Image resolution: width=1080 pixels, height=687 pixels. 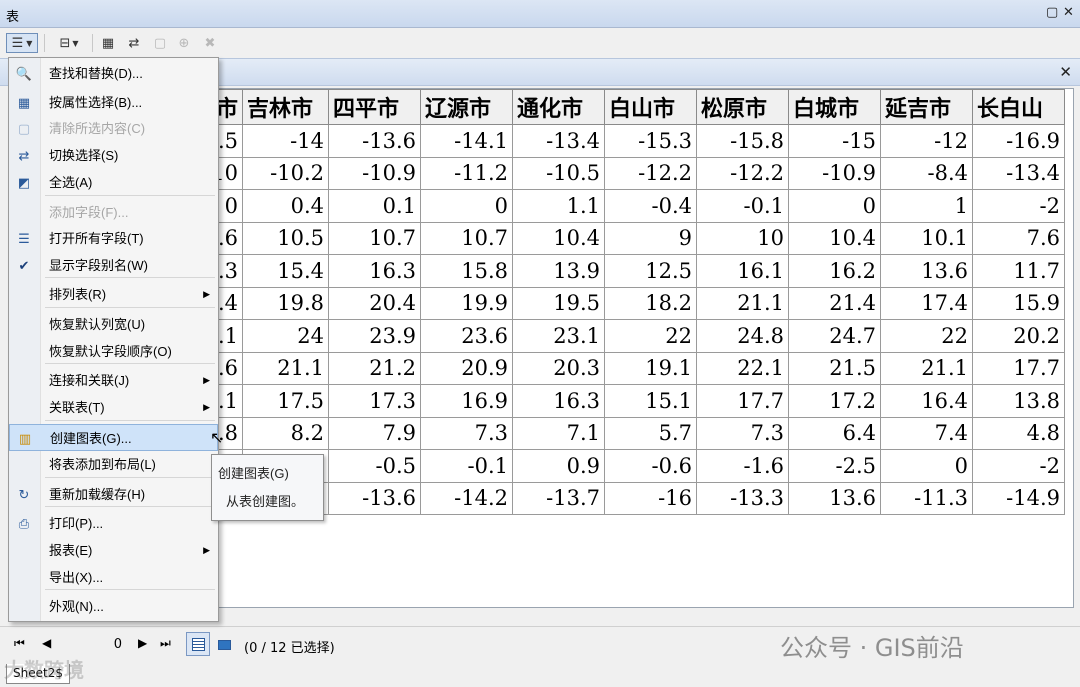 What do you see at coordinates (113, 155) in the screenshot?
I see `menu-item: ⇄ 切换选择(S)` at bounding box center [113, 155].